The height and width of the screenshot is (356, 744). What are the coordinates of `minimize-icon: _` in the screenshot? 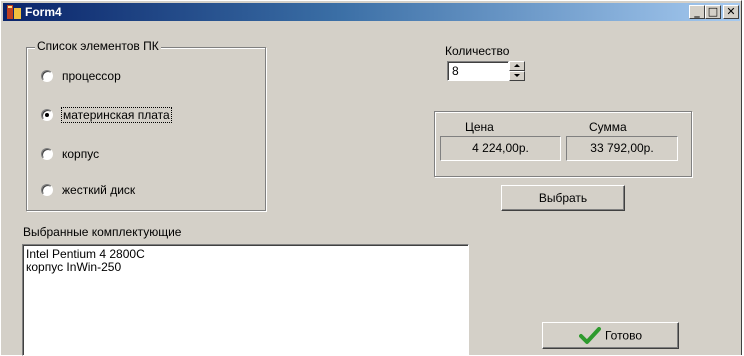 It's located at (697, 11).